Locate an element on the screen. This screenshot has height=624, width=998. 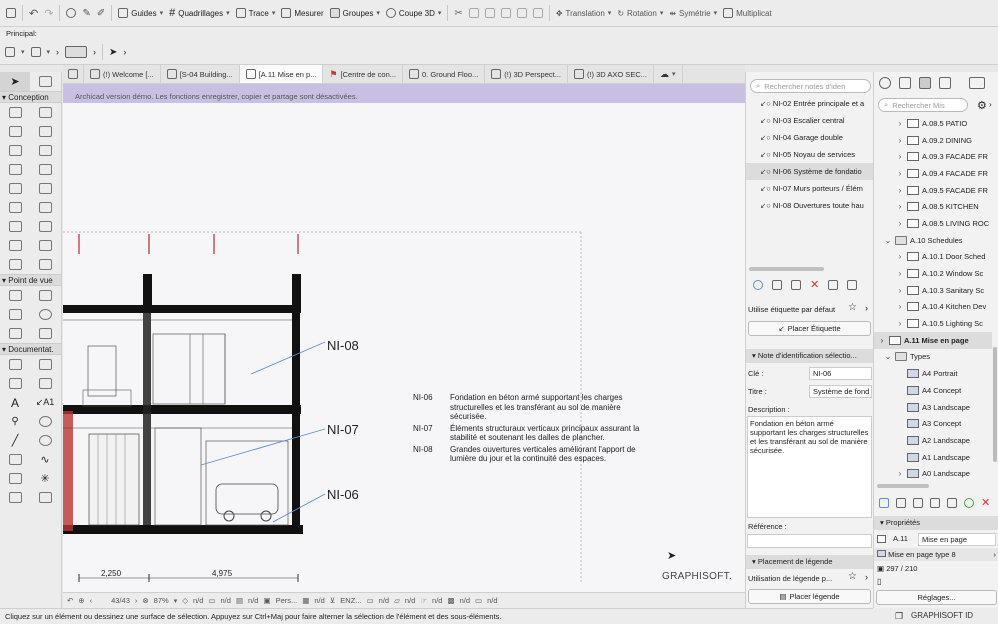
hotspot-tool: ✳ is located at coordinates (45, 478).